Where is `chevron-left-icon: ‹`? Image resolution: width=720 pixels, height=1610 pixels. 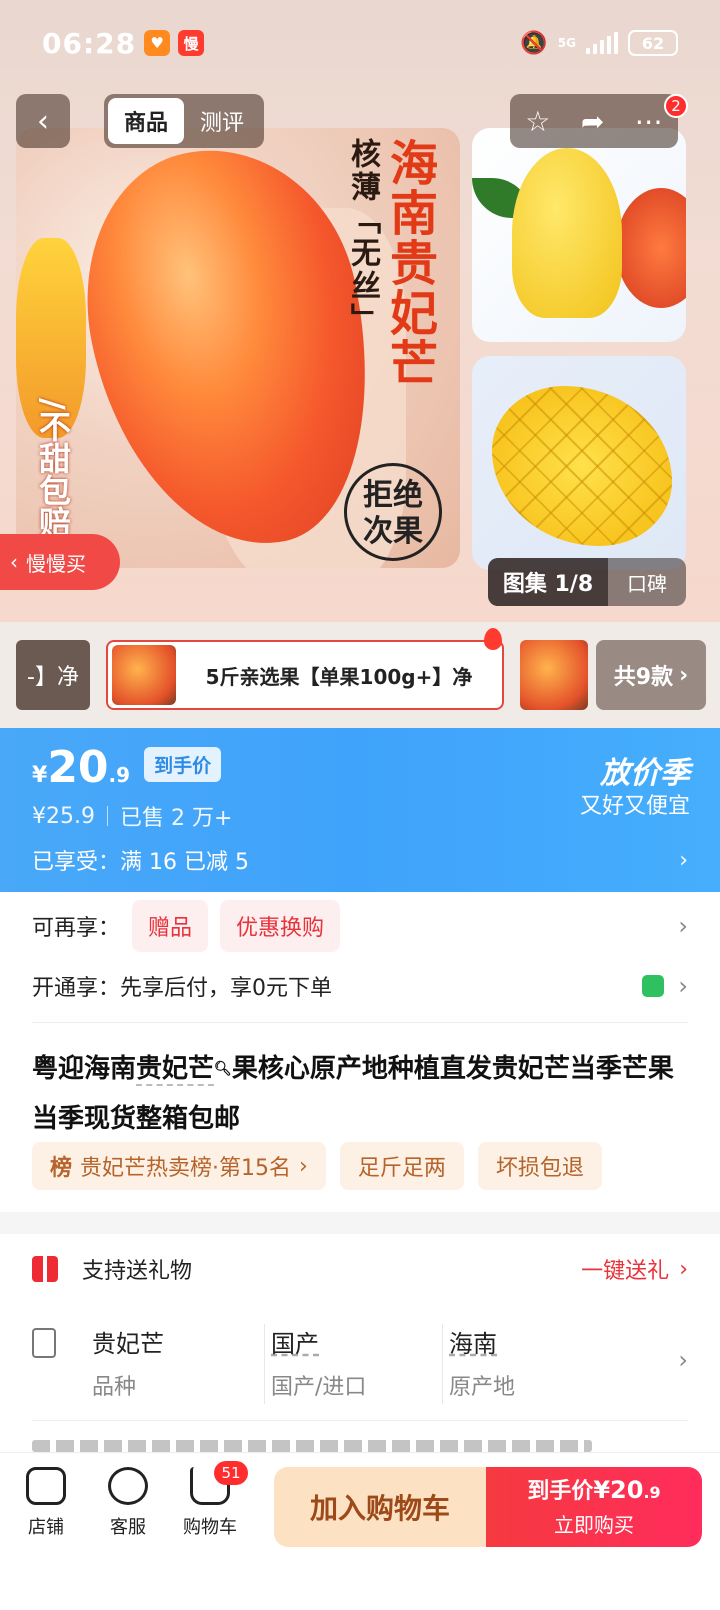 chevron-left-icon: ‹ is located at coordinates (14, 562).